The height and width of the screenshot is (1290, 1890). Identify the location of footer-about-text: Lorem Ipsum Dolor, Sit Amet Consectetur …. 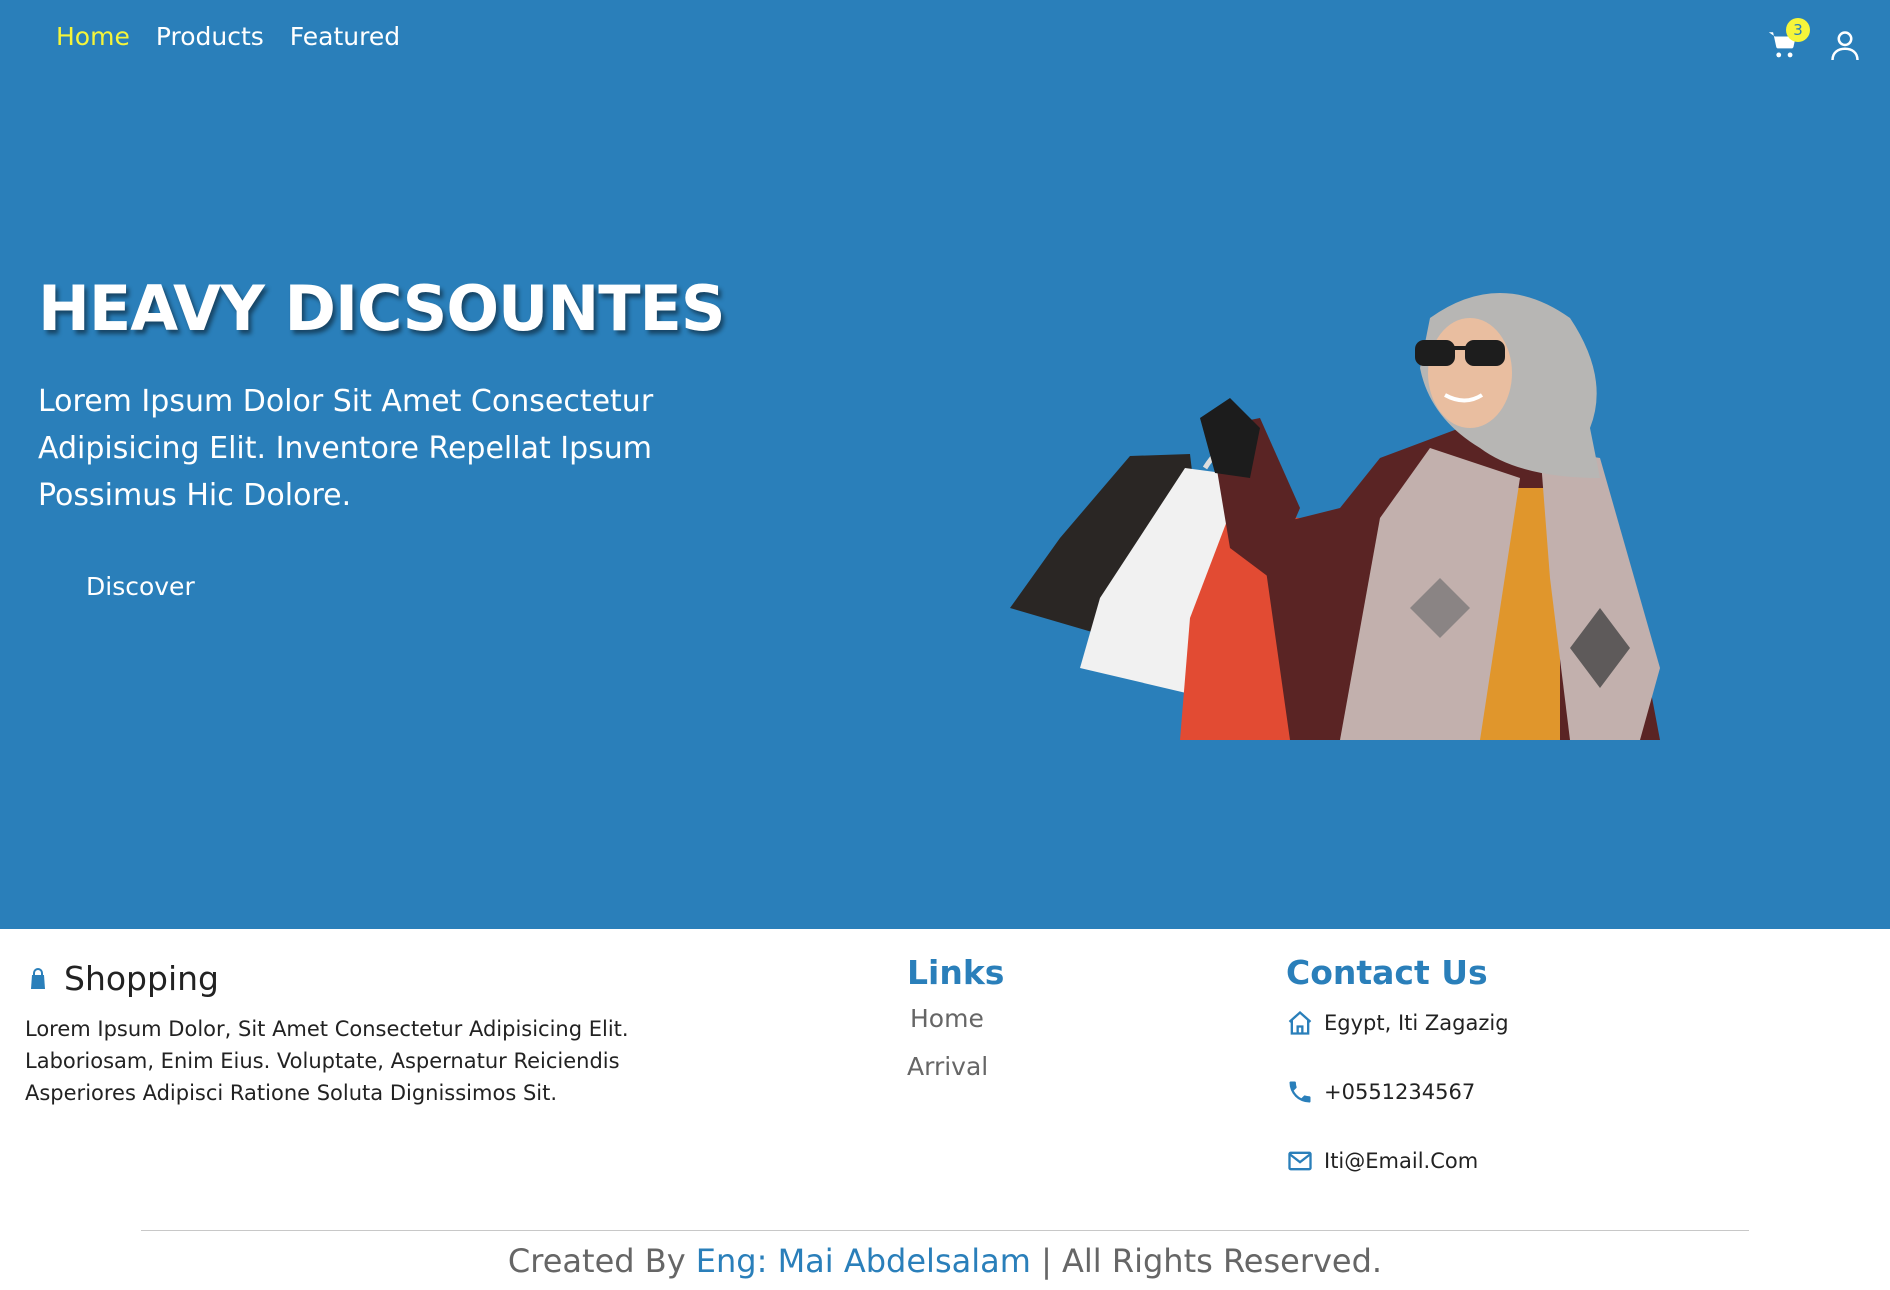
(327, 1061).